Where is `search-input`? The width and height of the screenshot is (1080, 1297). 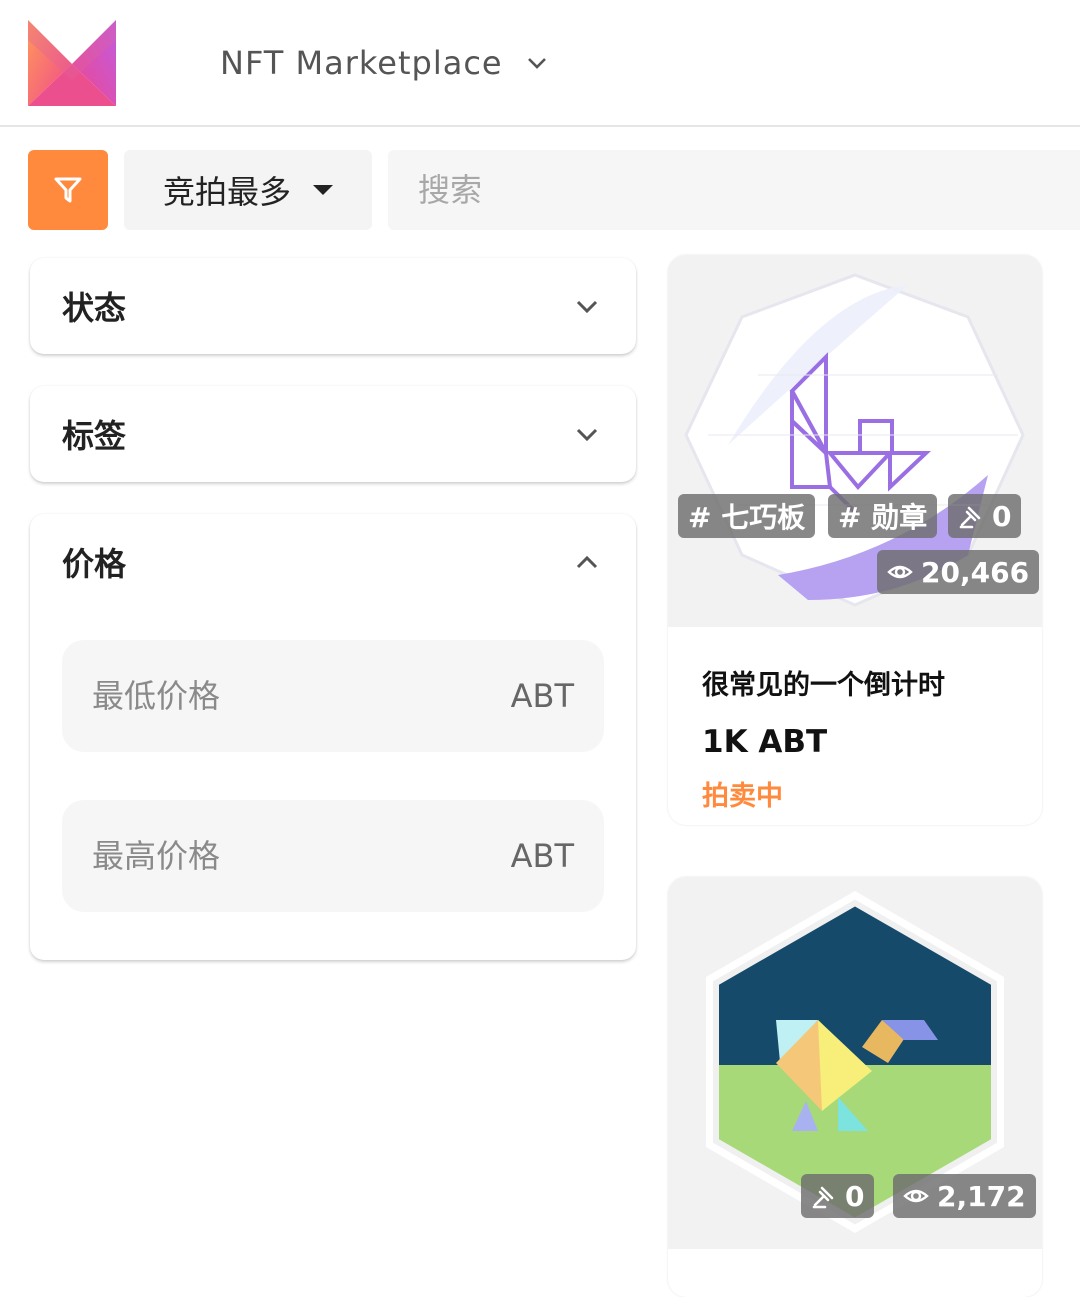
search-input is located at coordinates (734, 190).